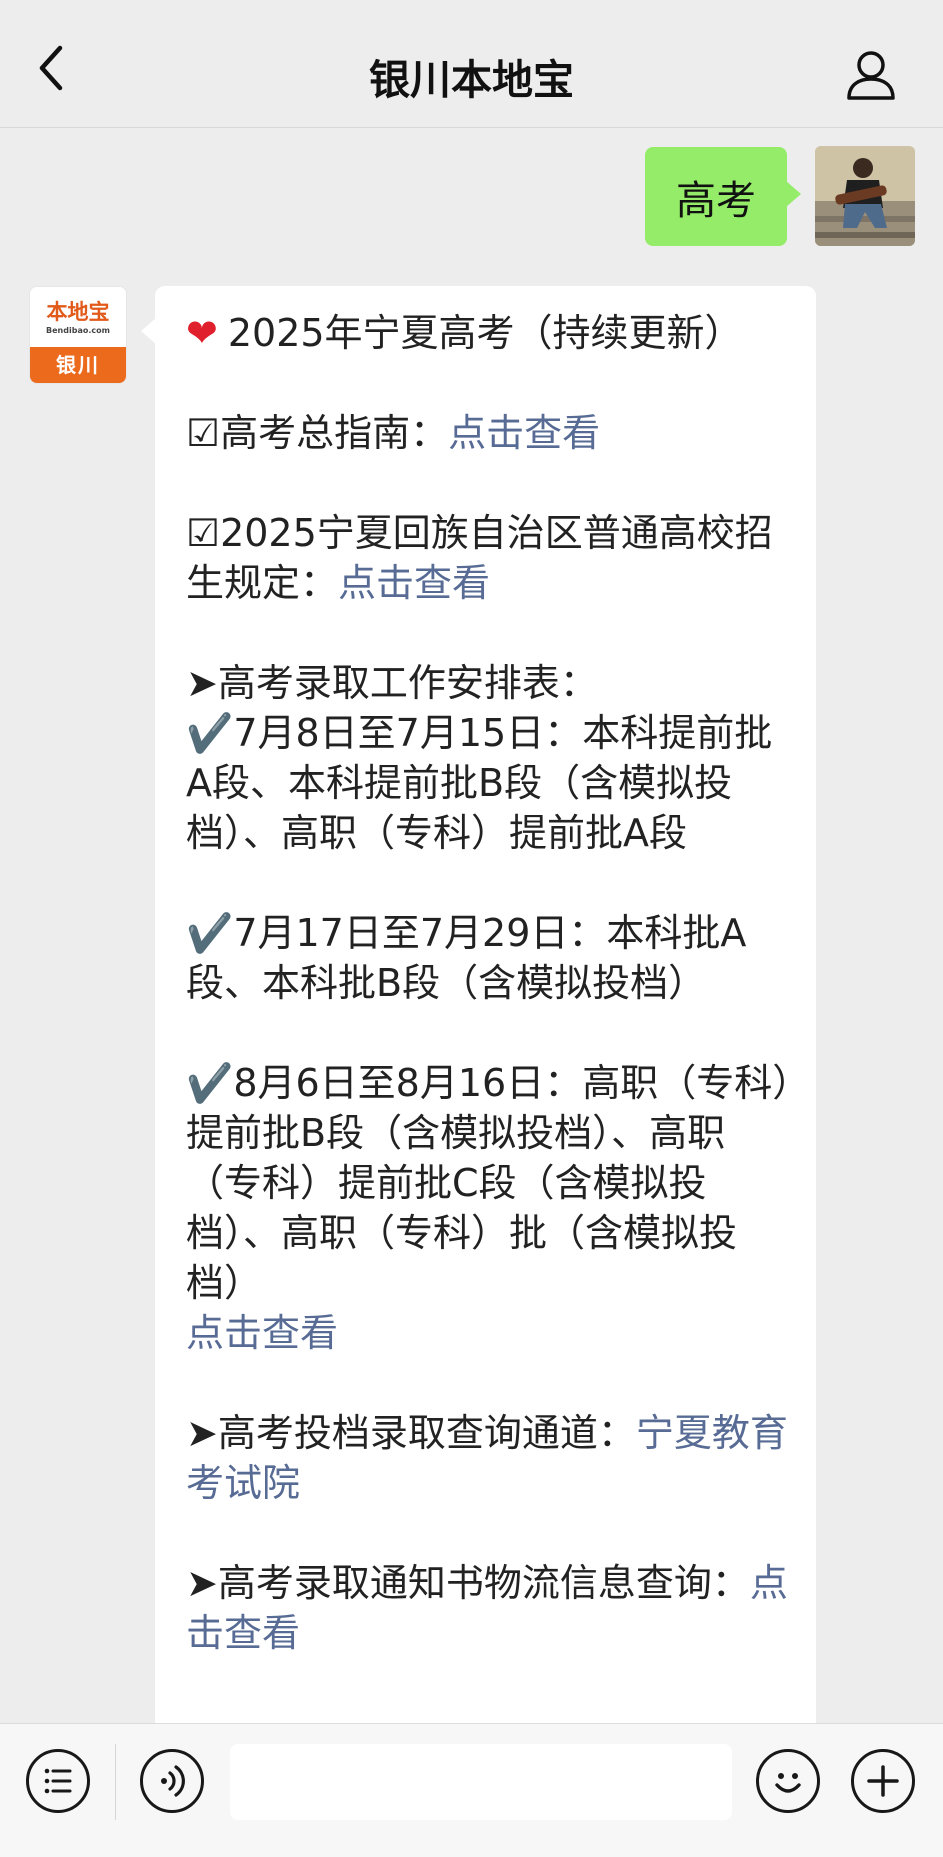  I want to click on bot-logo: 本地宝 Bendibao.com, so click(78, 318).